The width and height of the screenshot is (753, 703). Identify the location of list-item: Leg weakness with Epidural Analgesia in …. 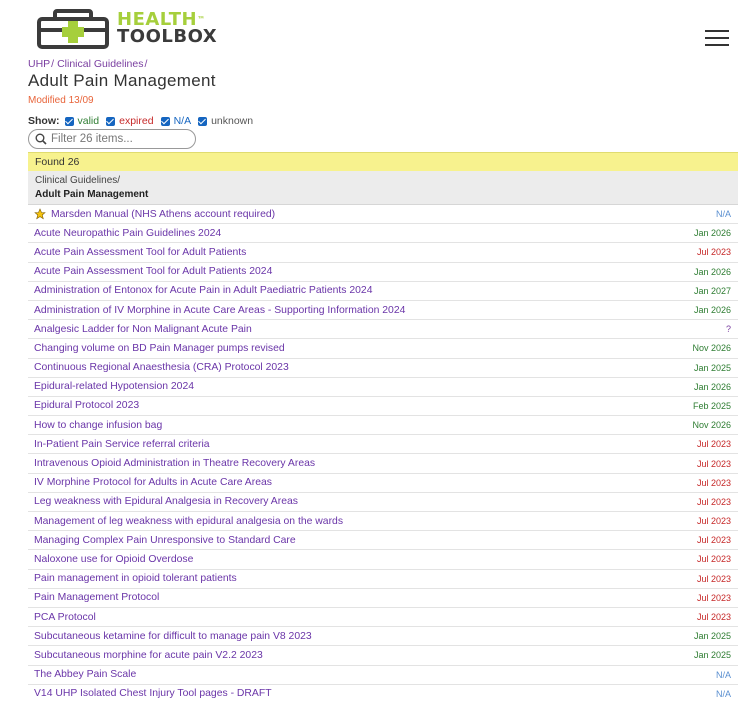
(383, 502).